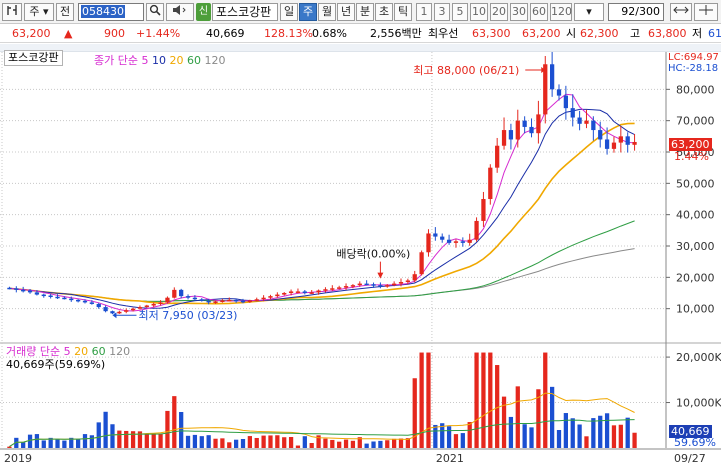 The height and width of the screenshot is (466, 721). Describe the element at coordinates (561, 12) in the screenshot. I see `minute-tab-120: 120` at that location.